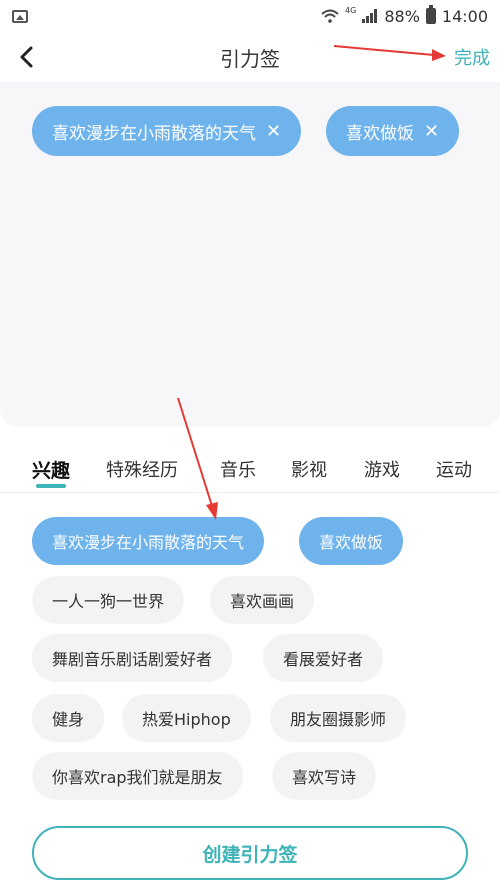 This screenshot has height=889, width=500. Describe the element at coordinates (351, 541) in the screenshot. I see `tag-item: 喜欢做饭` at that location.